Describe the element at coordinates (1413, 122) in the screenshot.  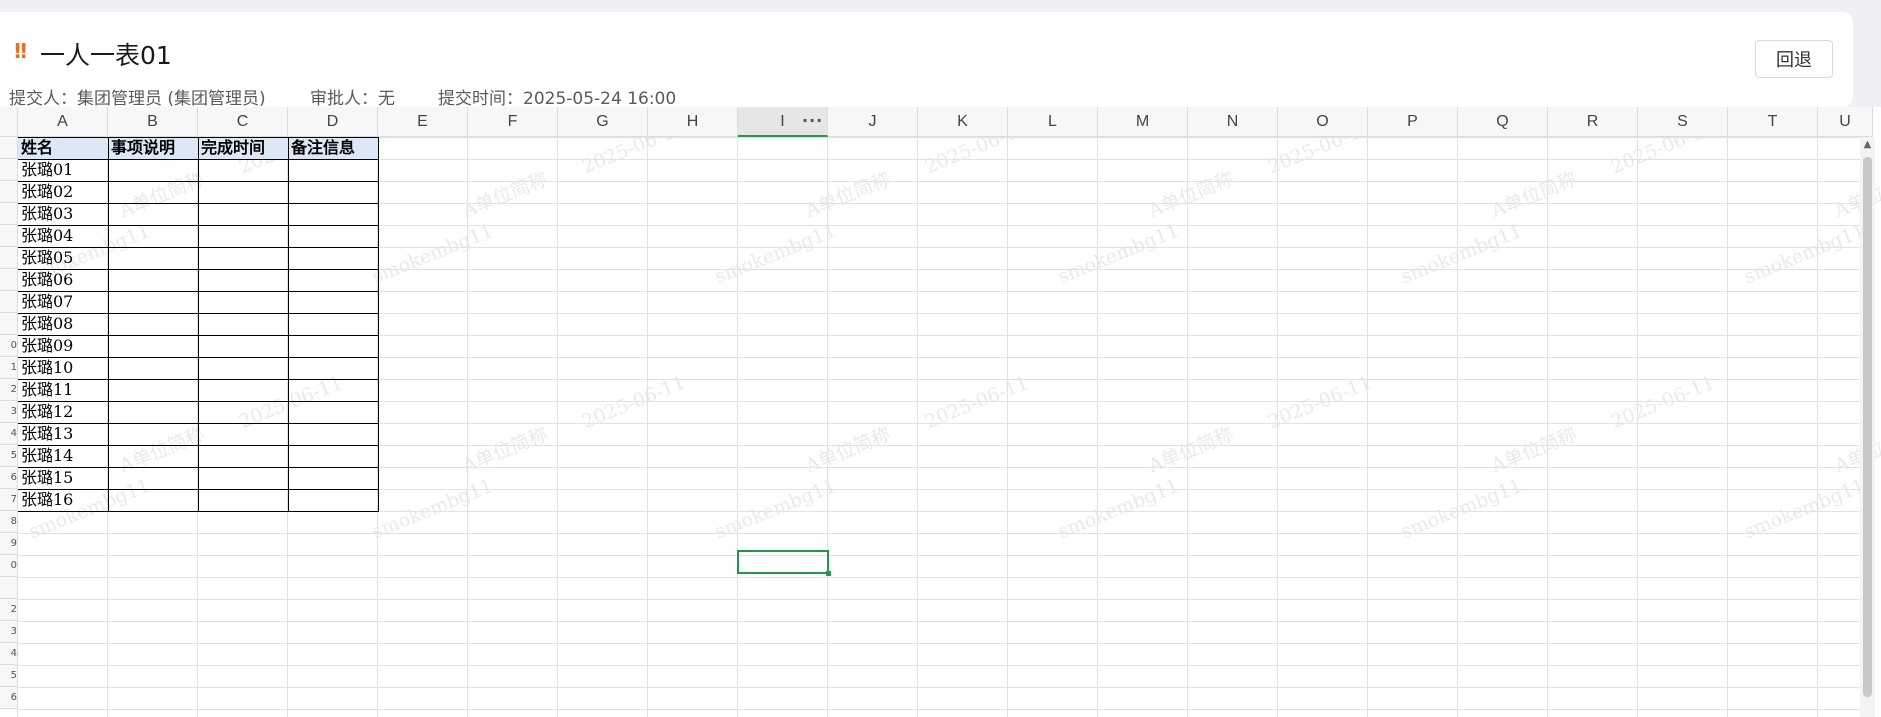
I see `column-header-p: P` at that location.